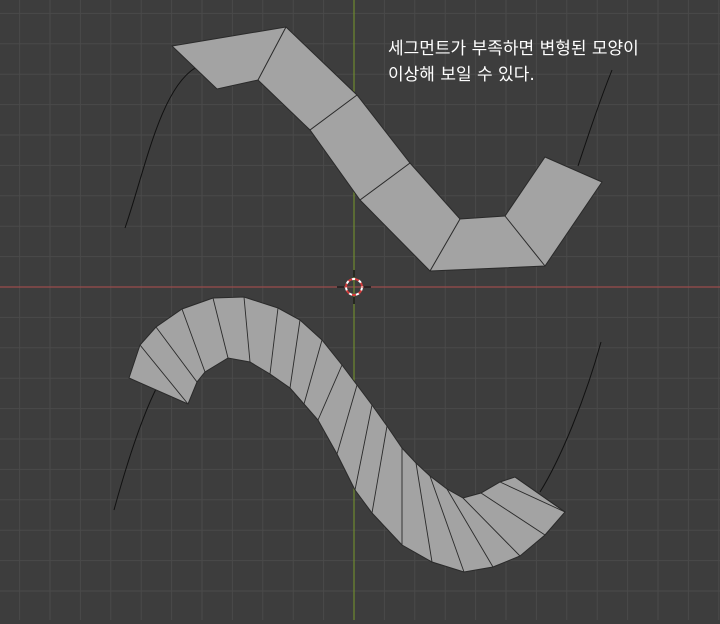 The height and width of the screenshot is (624, 720). Describe the element at coordinates (553, 62) in the screenshot. I see `annotation-caption: 세그먼트가 부족하면 변형된 모양이 이상해 보일 수 있다.` at that location.